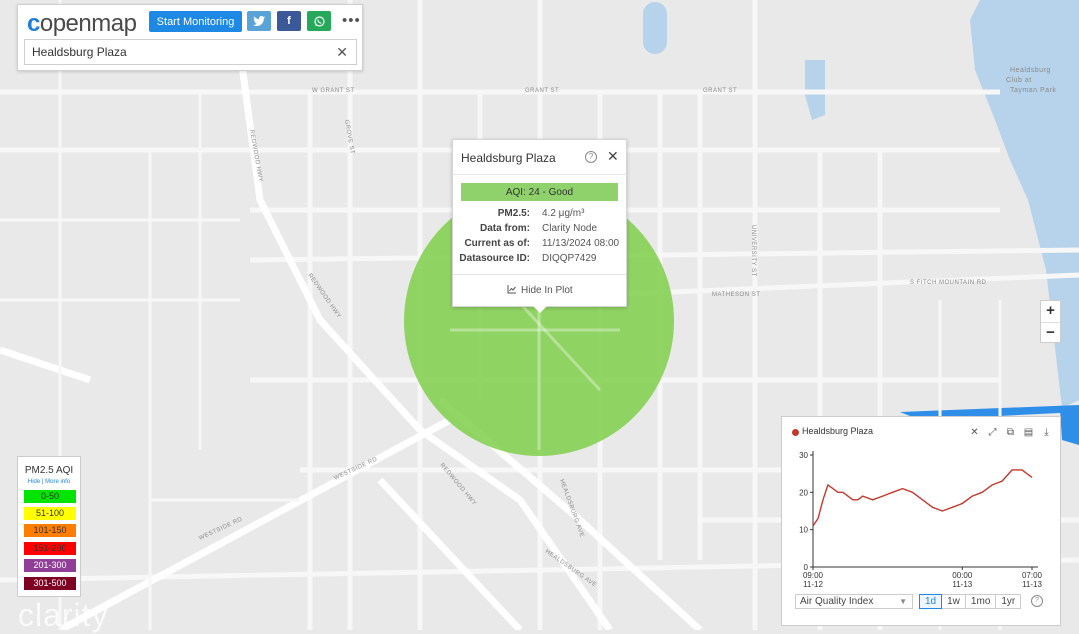  I want to click on logo-mark: c, so click(33, 23).